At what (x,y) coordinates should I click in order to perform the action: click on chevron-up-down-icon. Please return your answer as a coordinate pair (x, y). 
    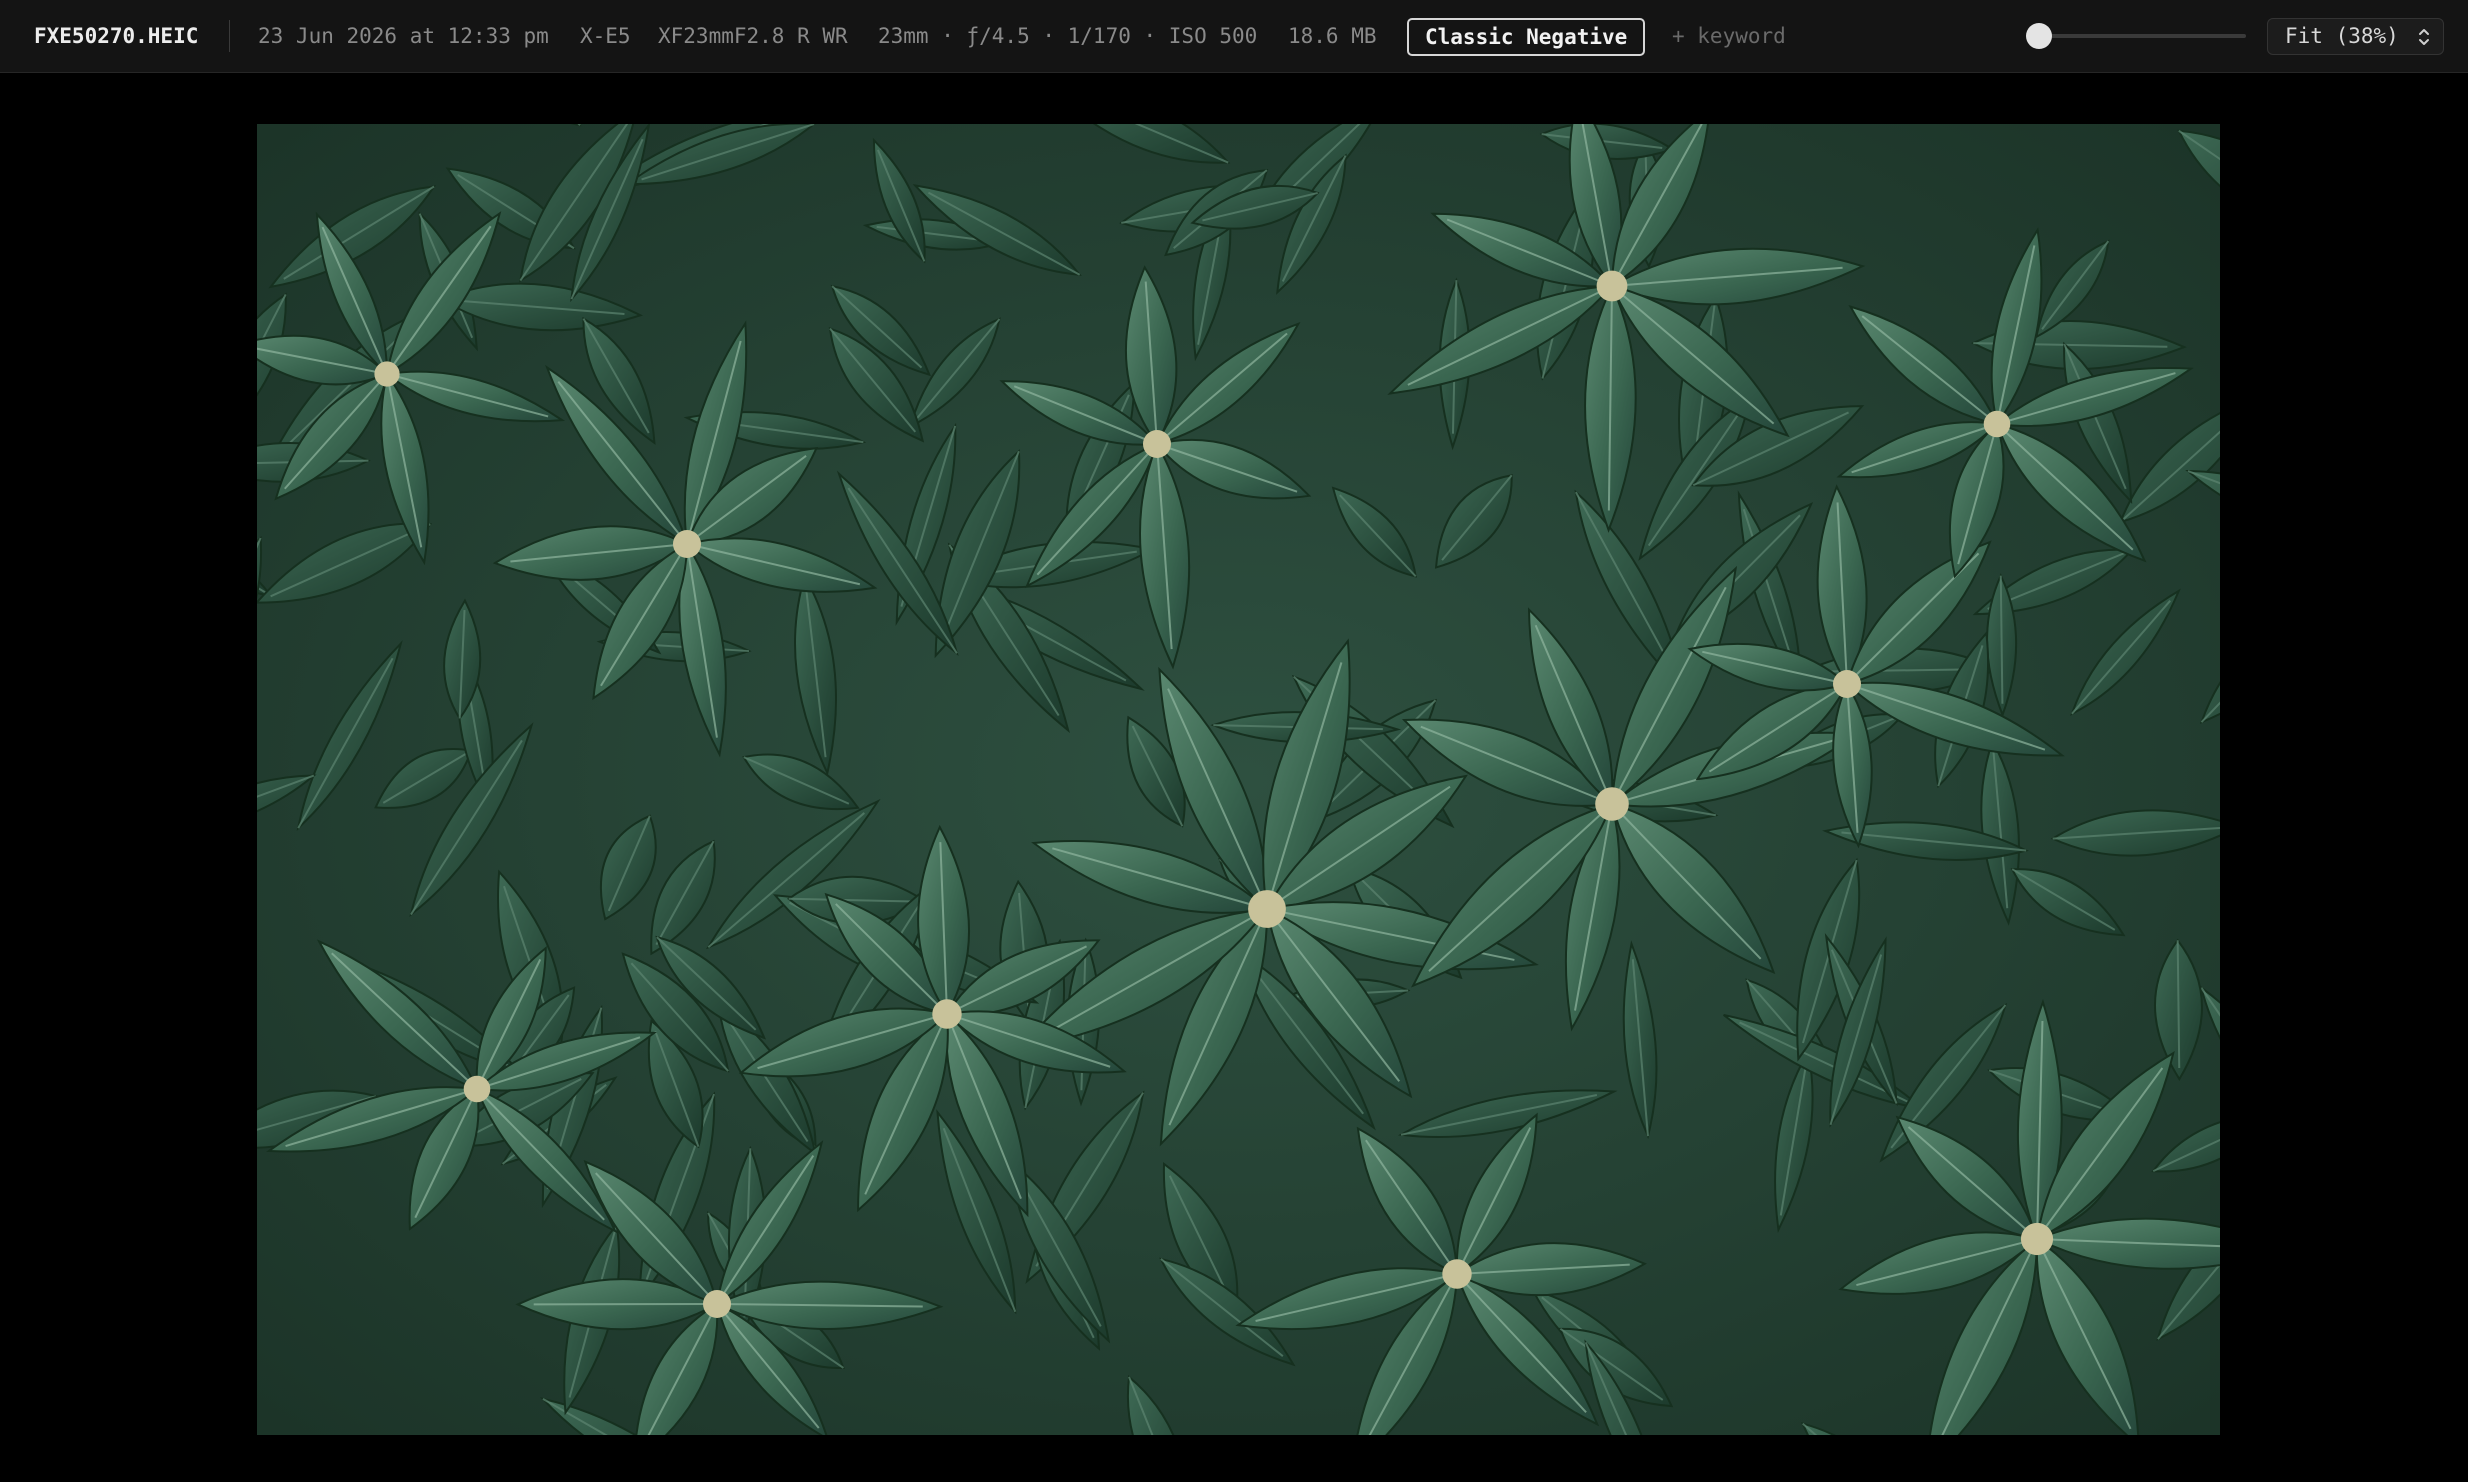
    Looking at the image, I should click on (2424, 37).